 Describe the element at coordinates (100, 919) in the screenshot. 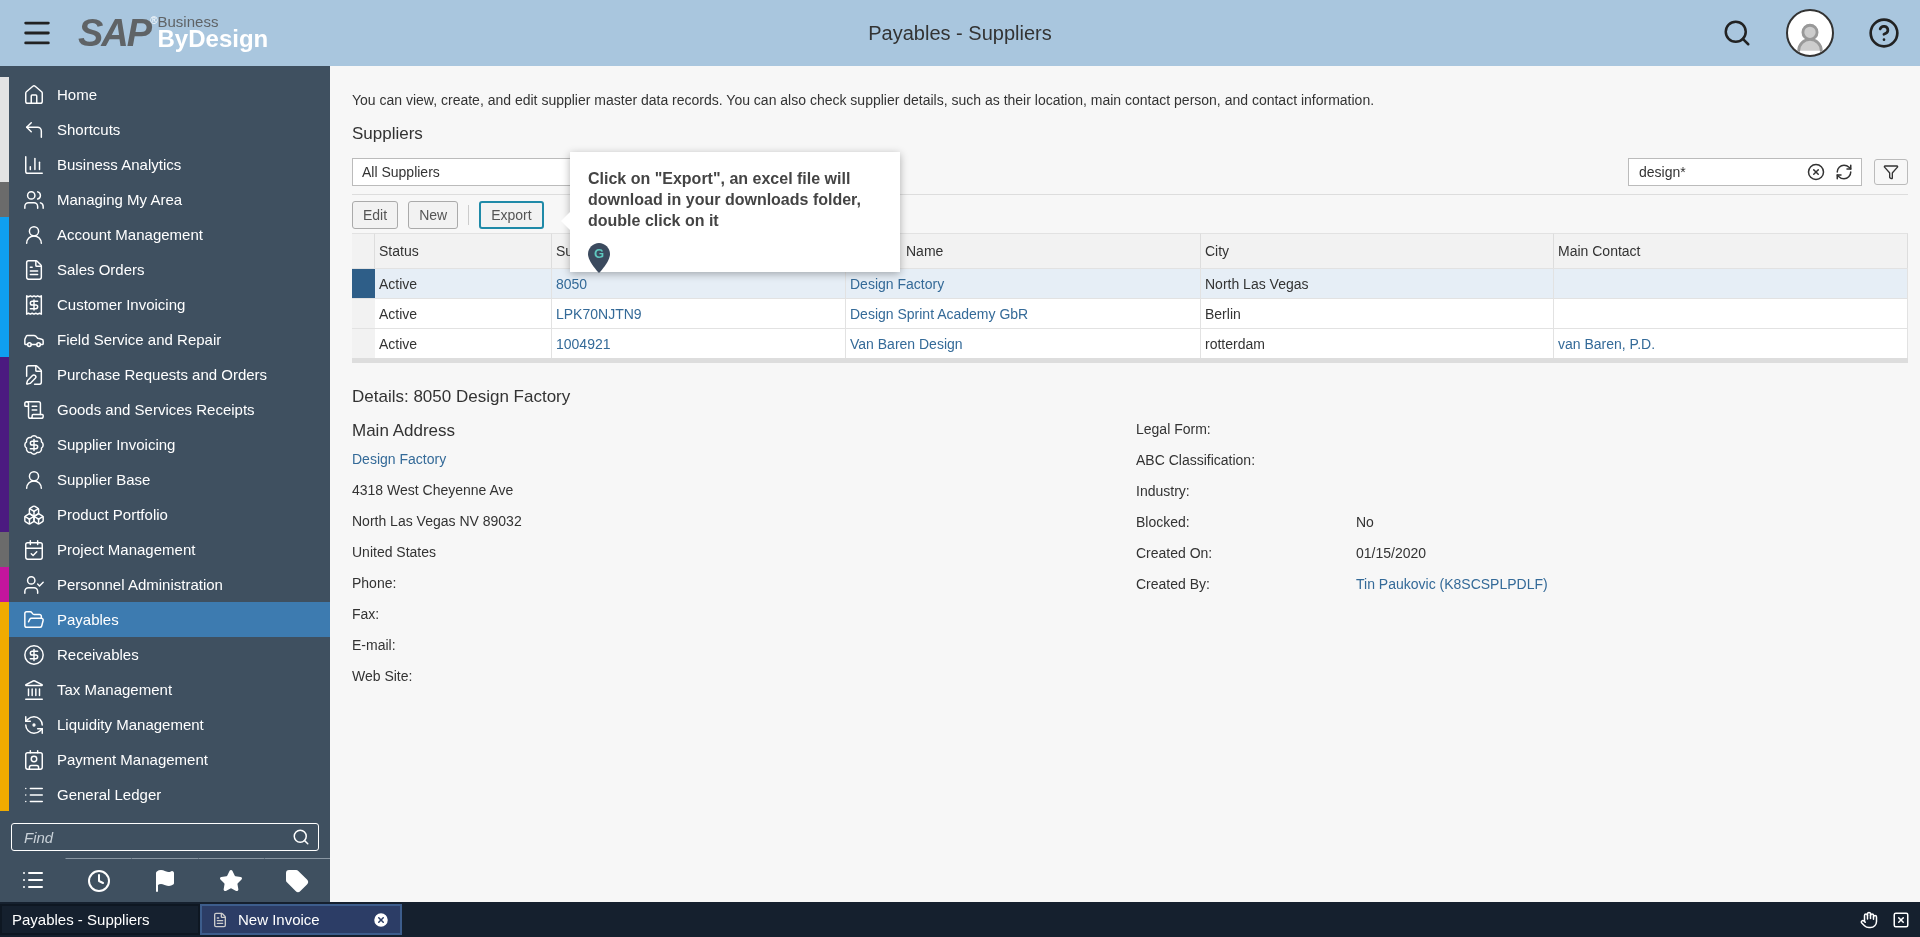

I see `window-tab: Payables - Suppliers` at that location.